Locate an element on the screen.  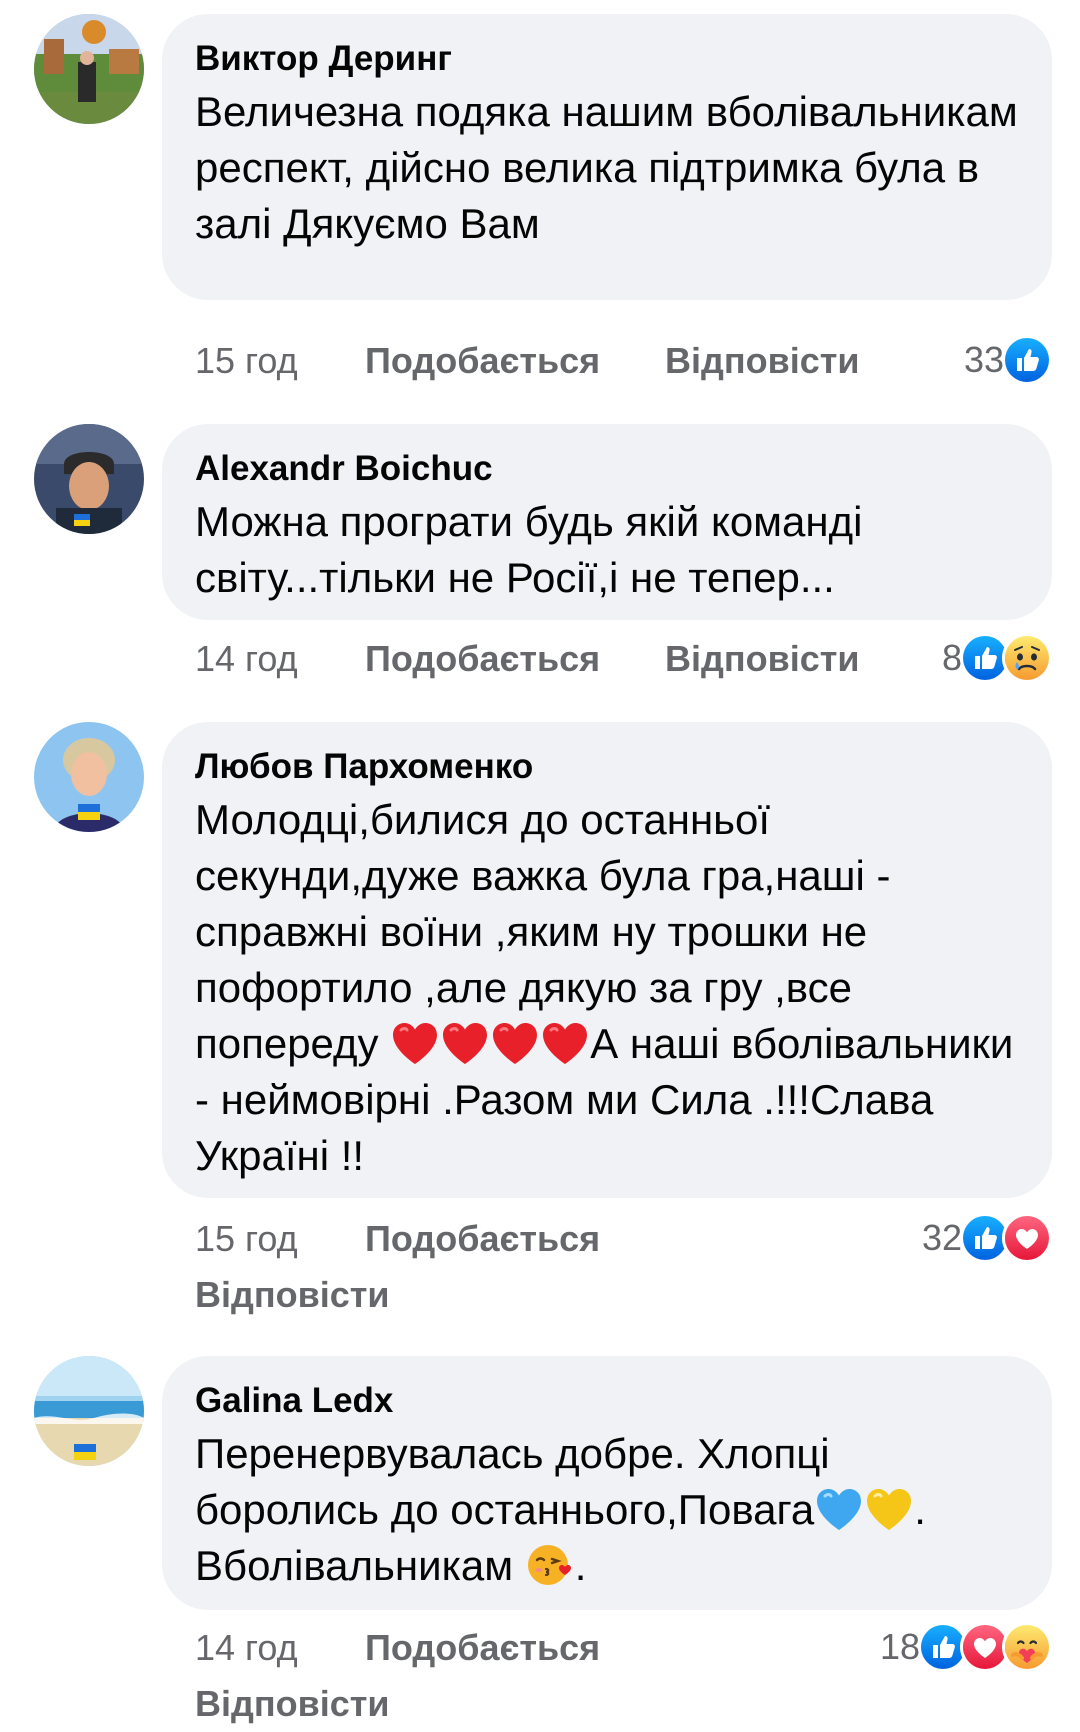
kiss-face-icon is located at coordinates (550, 1565).